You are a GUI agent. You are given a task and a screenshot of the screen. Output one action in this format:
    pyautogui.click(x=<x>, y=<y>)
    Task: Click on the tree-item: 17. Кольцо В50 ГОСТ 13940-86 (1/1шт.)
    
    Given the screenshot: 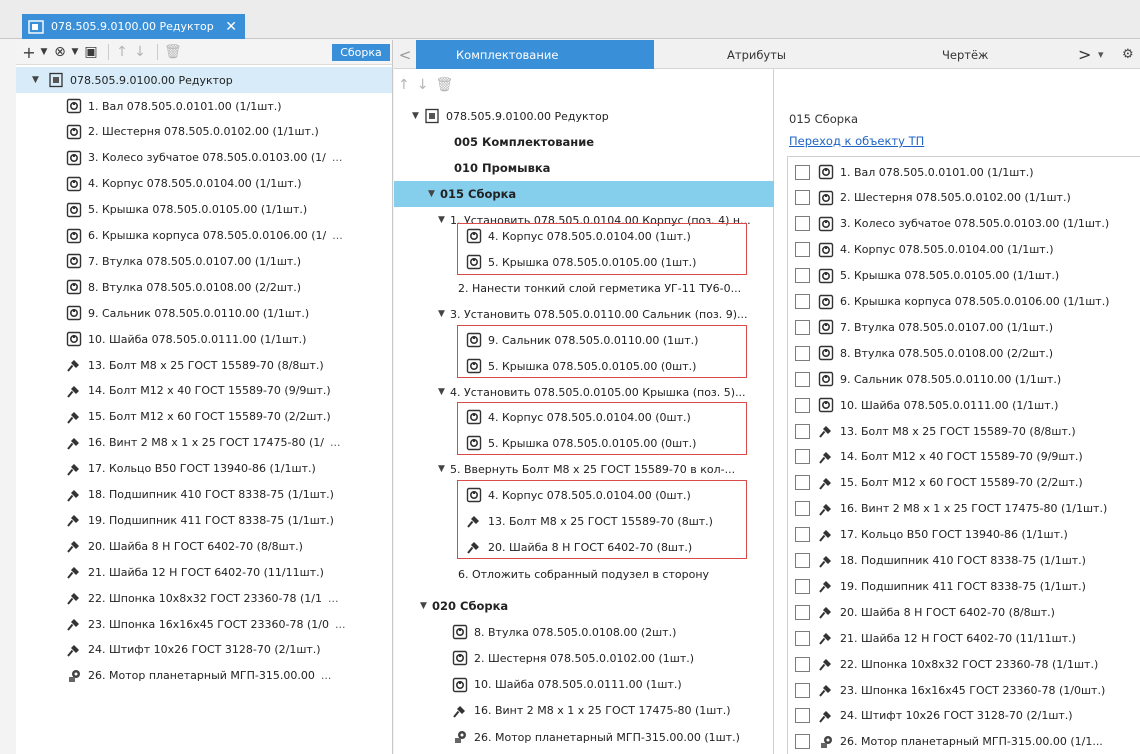 What is the action you would take?
    pyautogui.click(x=228, y=469)
    